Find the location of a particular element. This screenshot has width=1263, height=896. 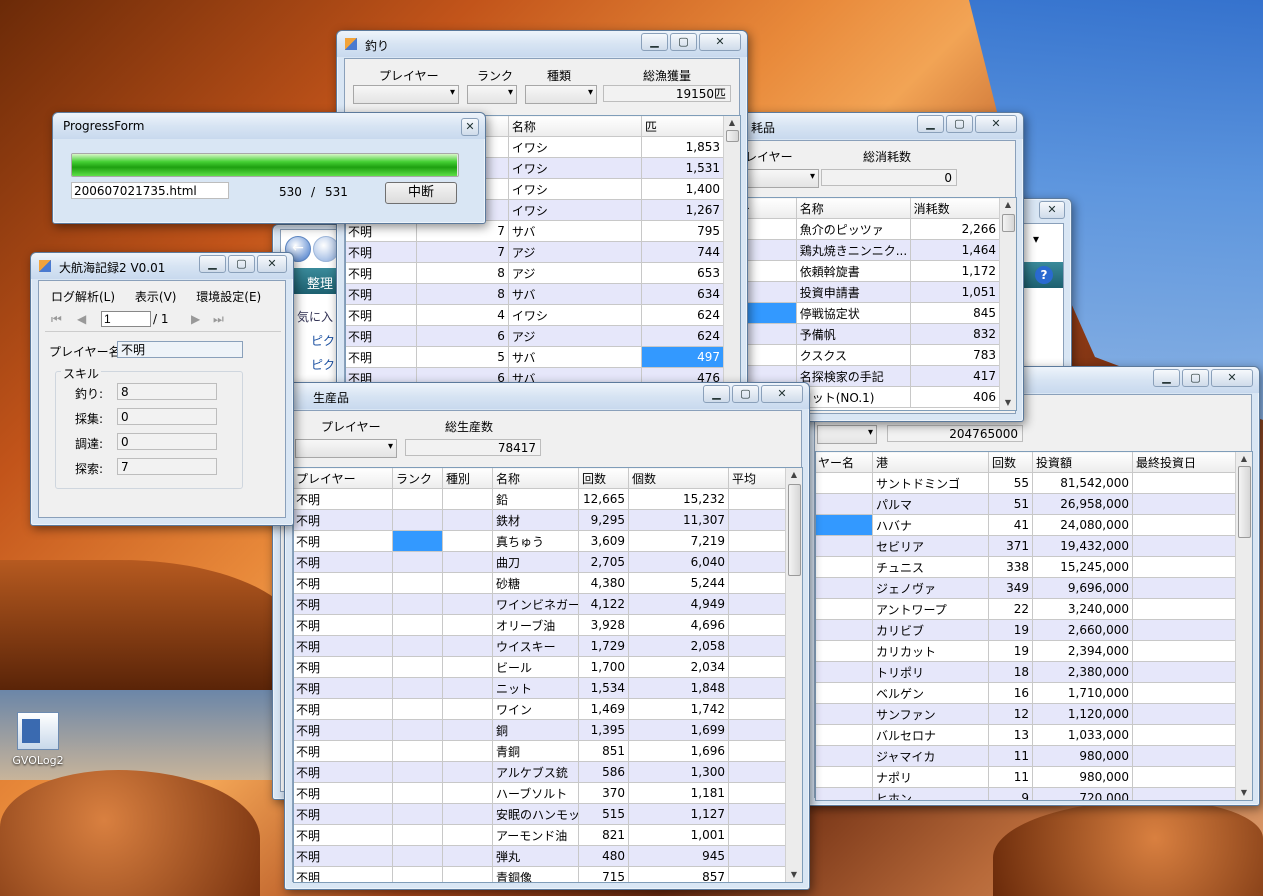

table-cell: セビリア is located at coordinates (930, 546).